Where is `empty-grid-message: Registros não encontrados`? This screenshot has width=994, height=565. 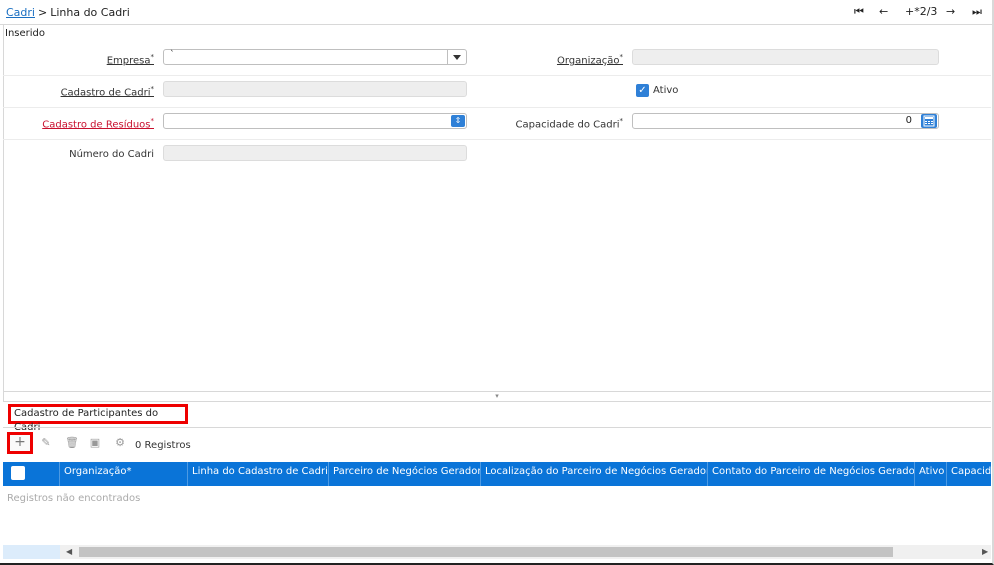 empty-grid-message: Registros não encontrados is located at coordinates (74, 498).